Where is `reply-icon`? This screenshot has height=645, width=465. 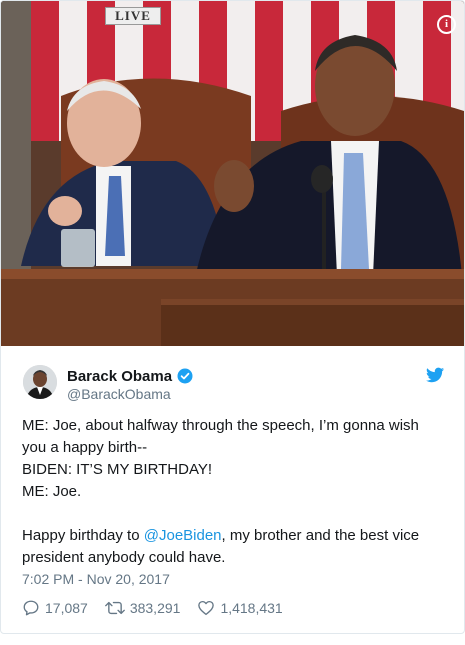
reply-icon is located at coordinates (31, 608).